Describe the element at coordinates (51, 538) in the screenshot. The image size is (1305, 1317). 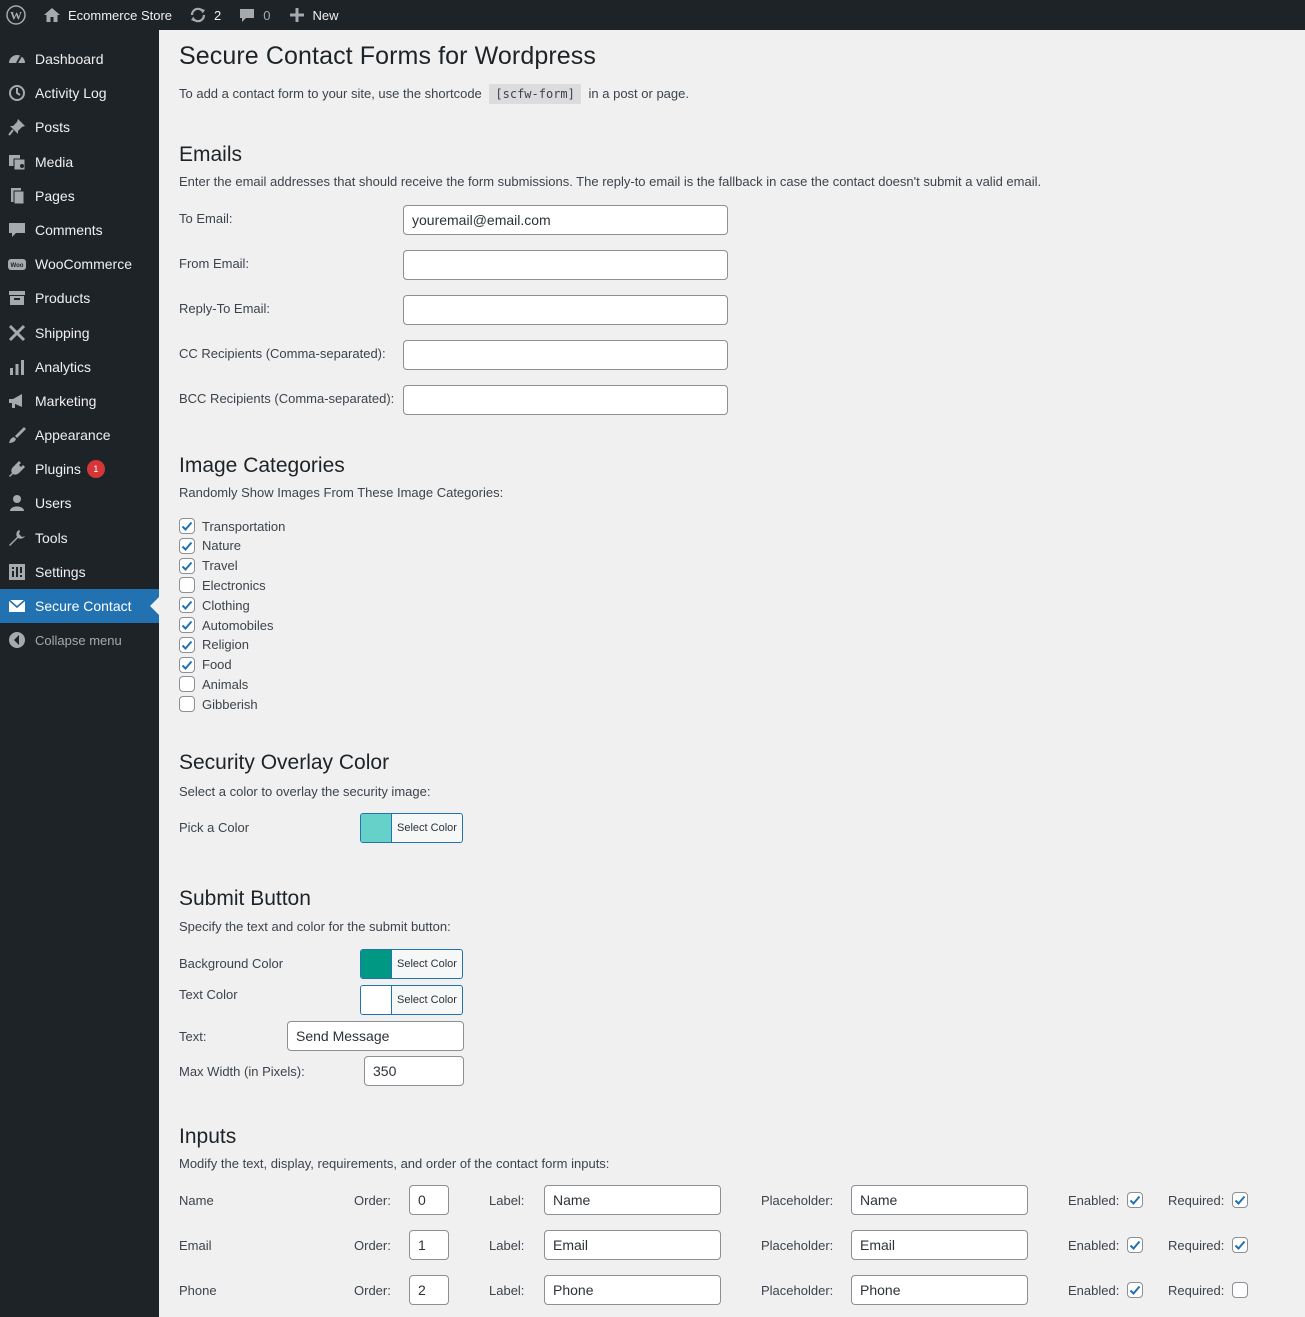
I see `sidebar-item-label: Tools` at that location.